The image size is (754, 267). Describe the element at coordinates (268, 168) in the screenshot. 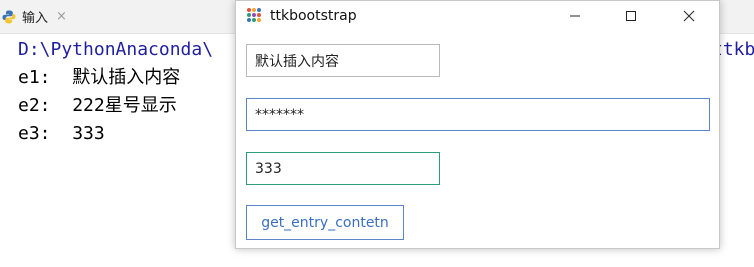

I see `entry-number-value: 333` at that location.